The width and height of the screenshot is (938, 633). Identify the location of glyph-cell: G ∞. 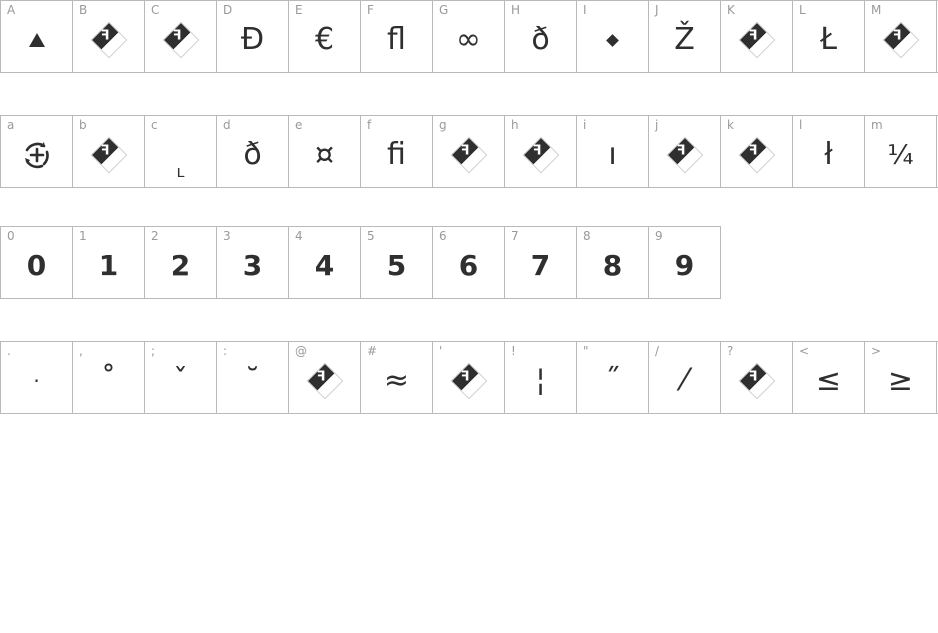
(469, 37).